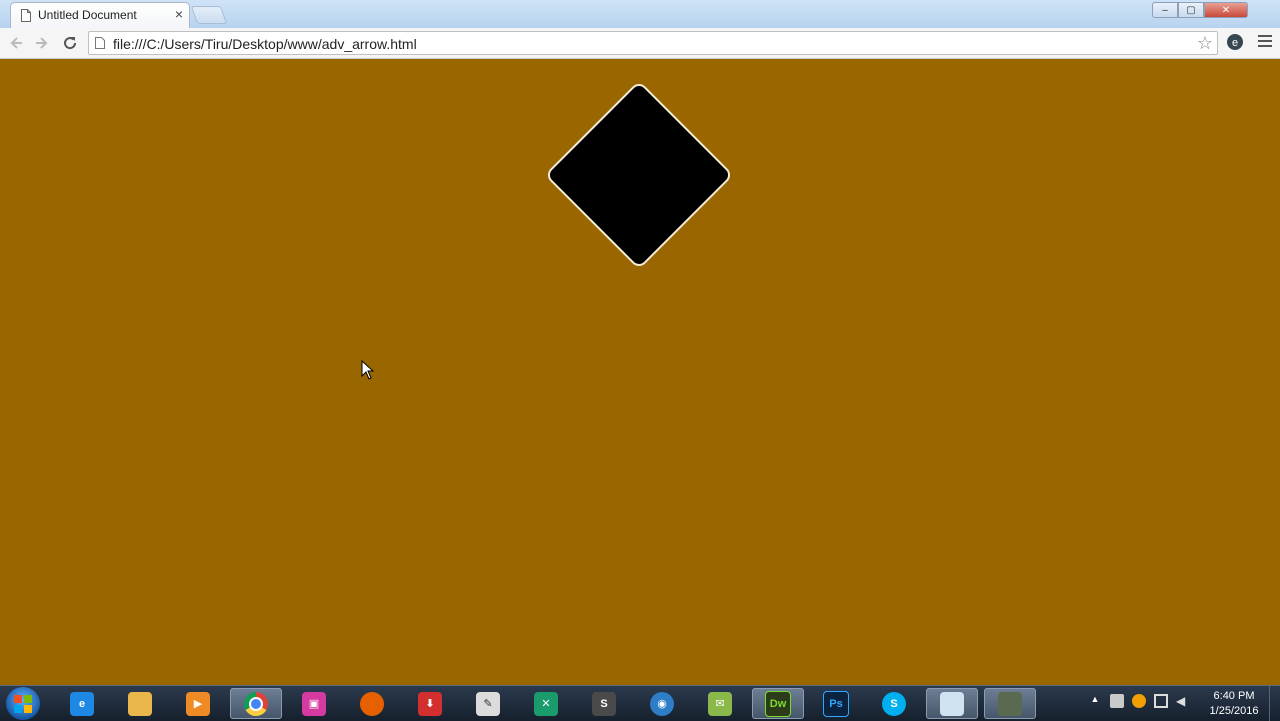  I want to click on taskbar-app-dreamweaver: Dw, so click(778, 703).